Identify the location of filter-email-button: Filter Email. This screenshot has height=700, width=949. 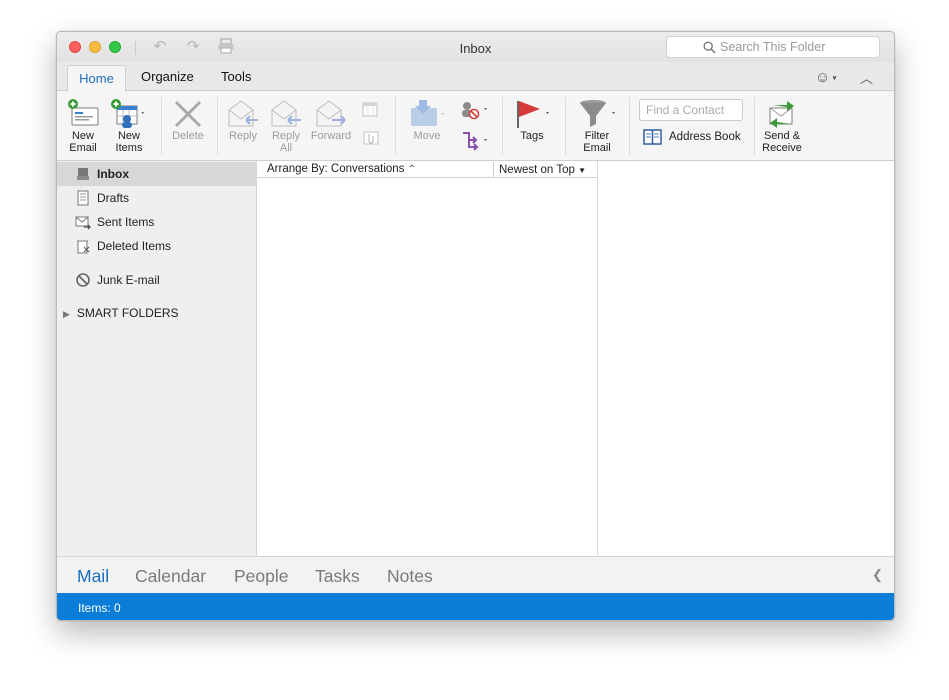
(597, 126).